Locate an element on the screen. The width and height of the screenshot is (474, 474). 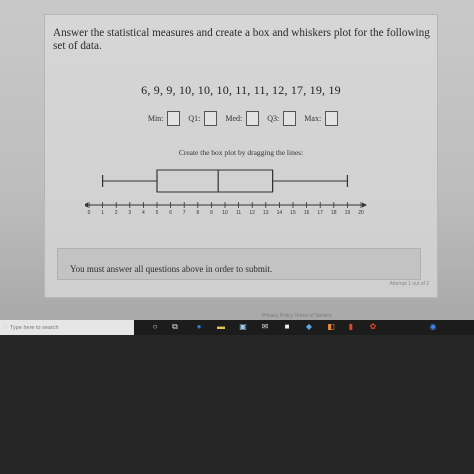
axis-tick-label: 3 is located at coordinates (129, 213).